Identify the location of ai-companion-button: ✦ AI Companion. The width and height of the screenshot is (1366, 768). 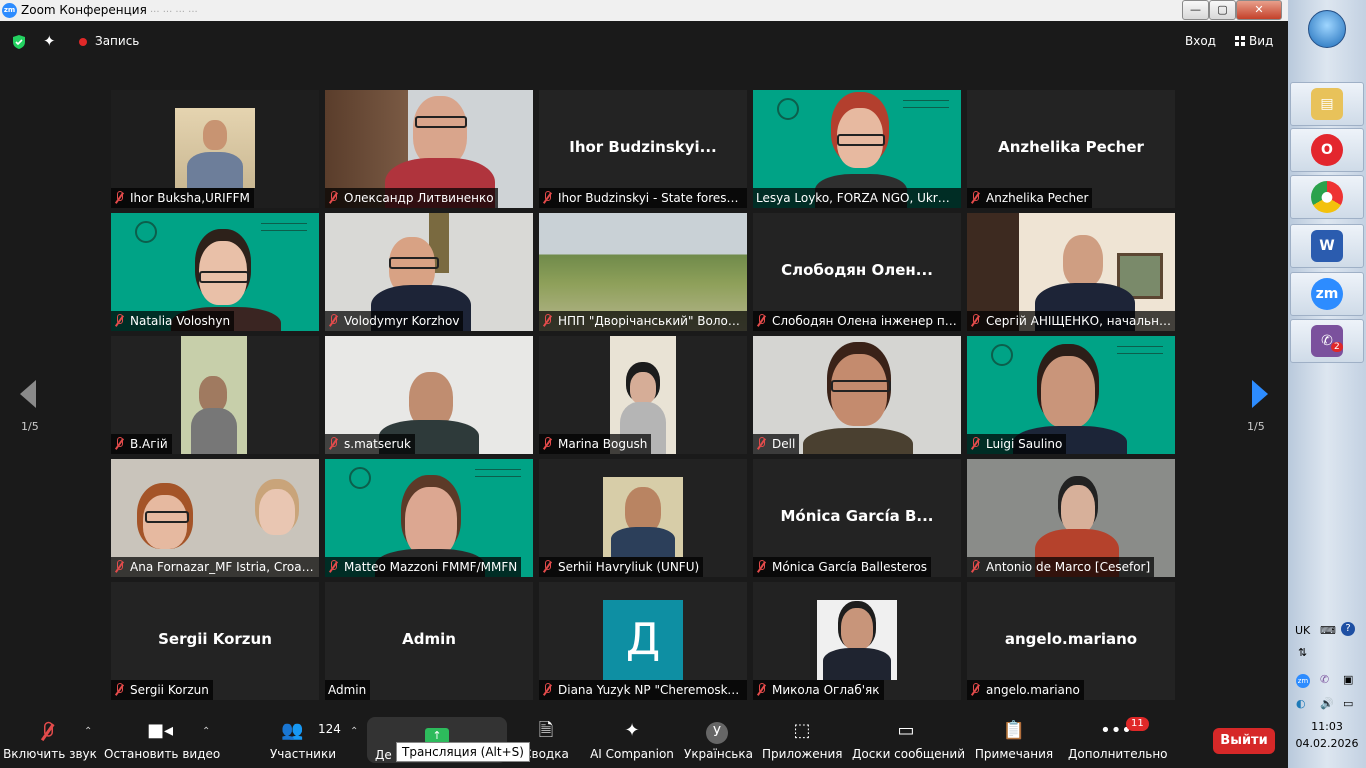
(632, 740).